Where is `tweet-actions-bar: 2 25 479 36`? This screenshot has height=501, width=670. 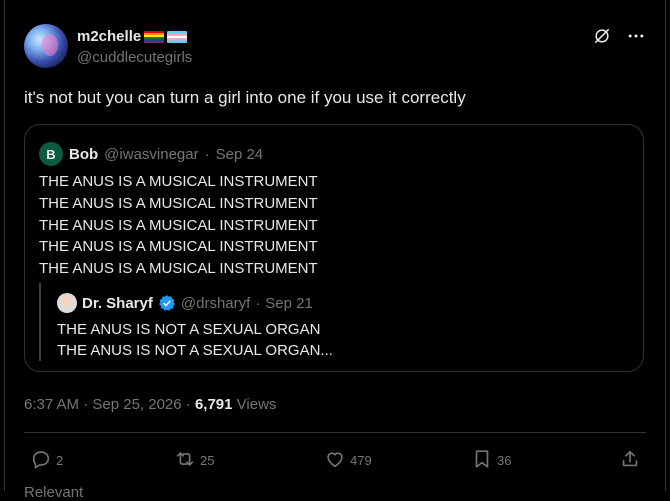 tweet-actions-bar: 2 25 479 36 is located at coordinates (335, 460).